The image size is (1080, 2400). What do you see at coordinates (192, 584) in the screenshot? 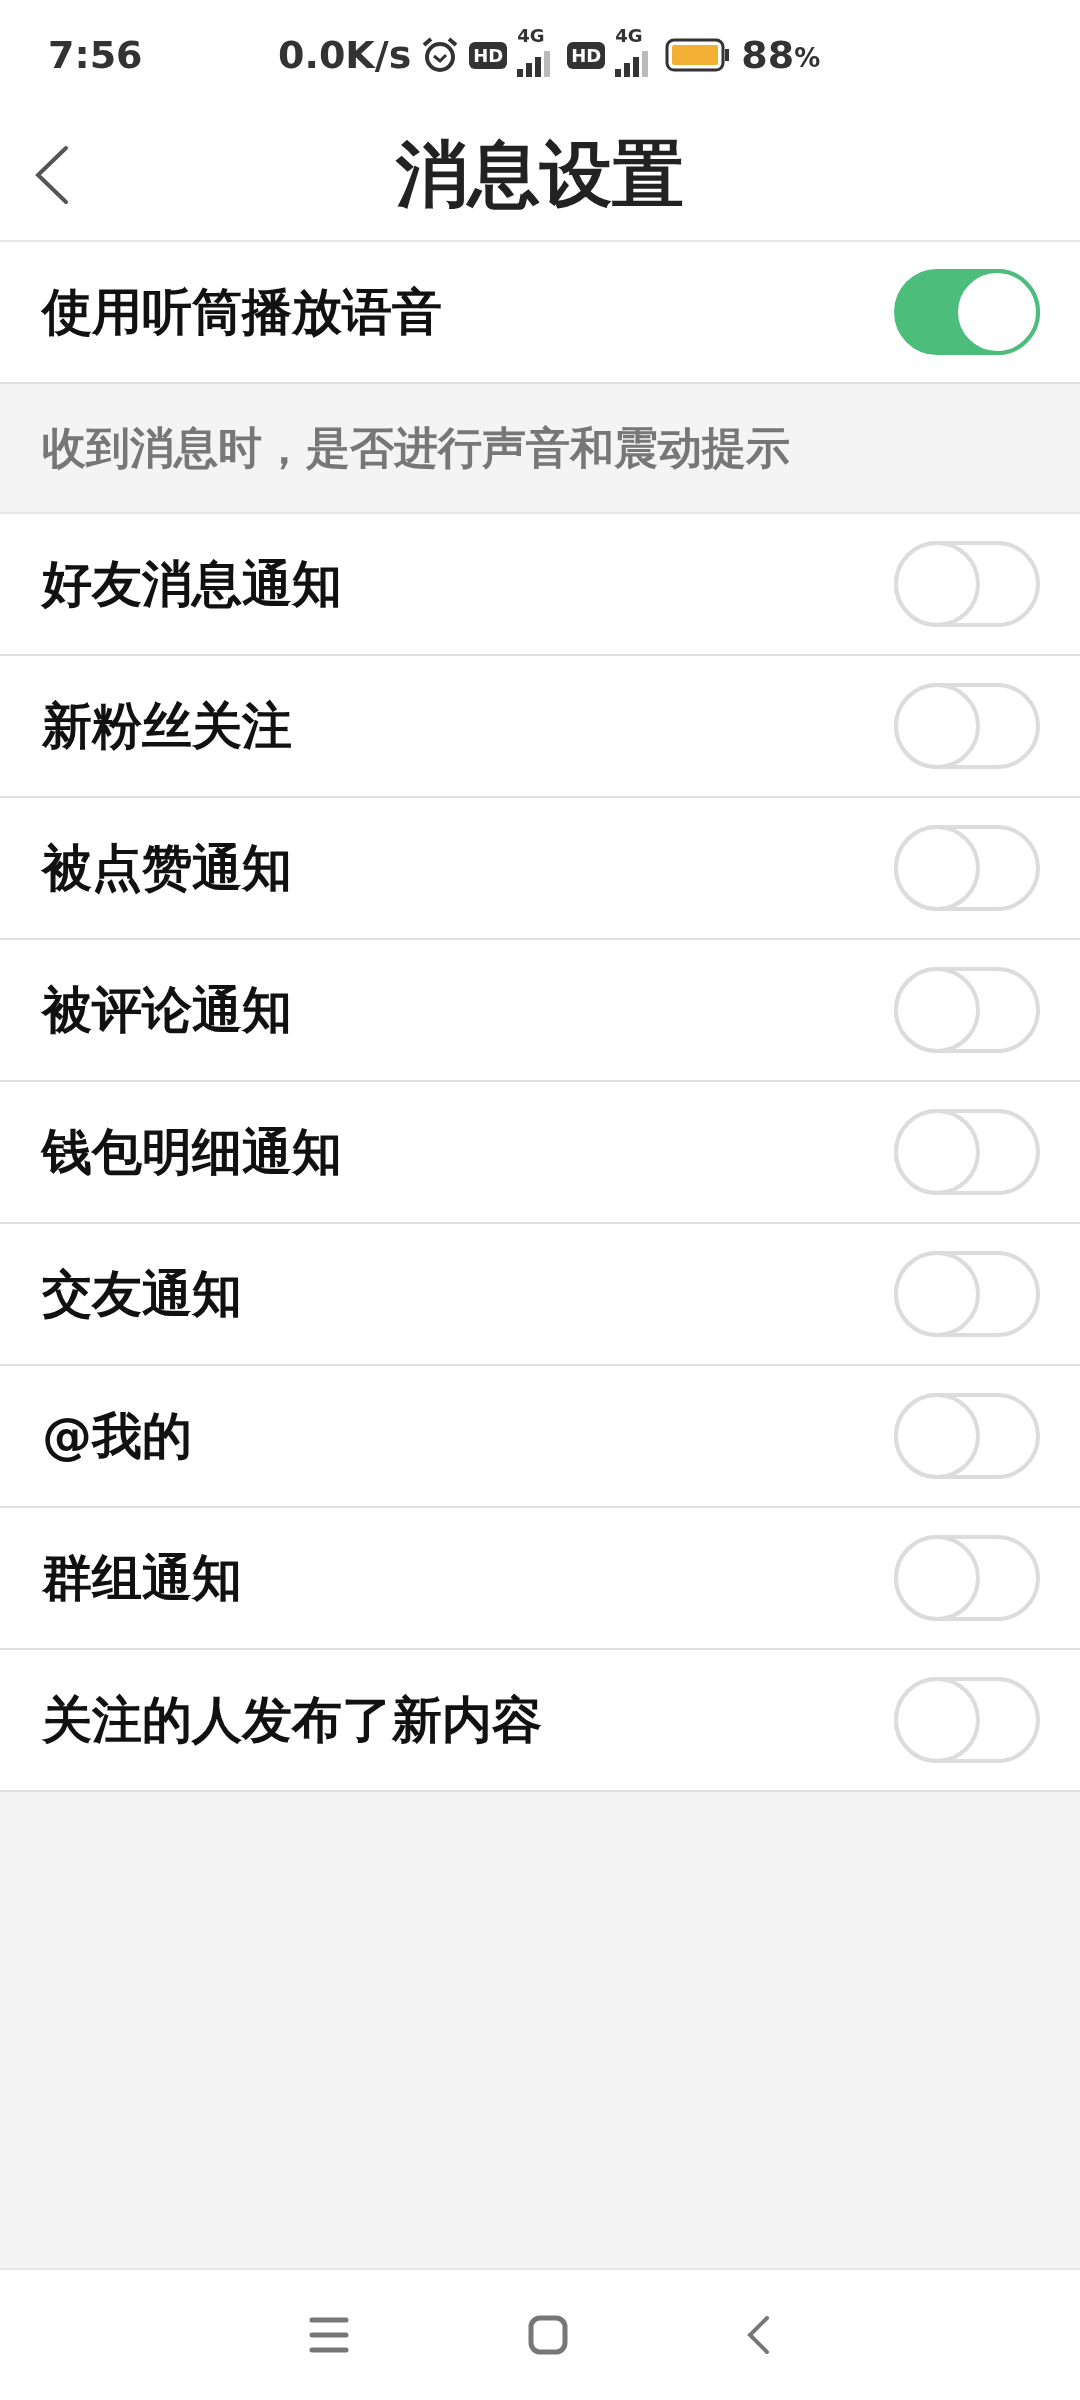
I see `setting-label: 好友消息通知` at bounding box center [192, 584].